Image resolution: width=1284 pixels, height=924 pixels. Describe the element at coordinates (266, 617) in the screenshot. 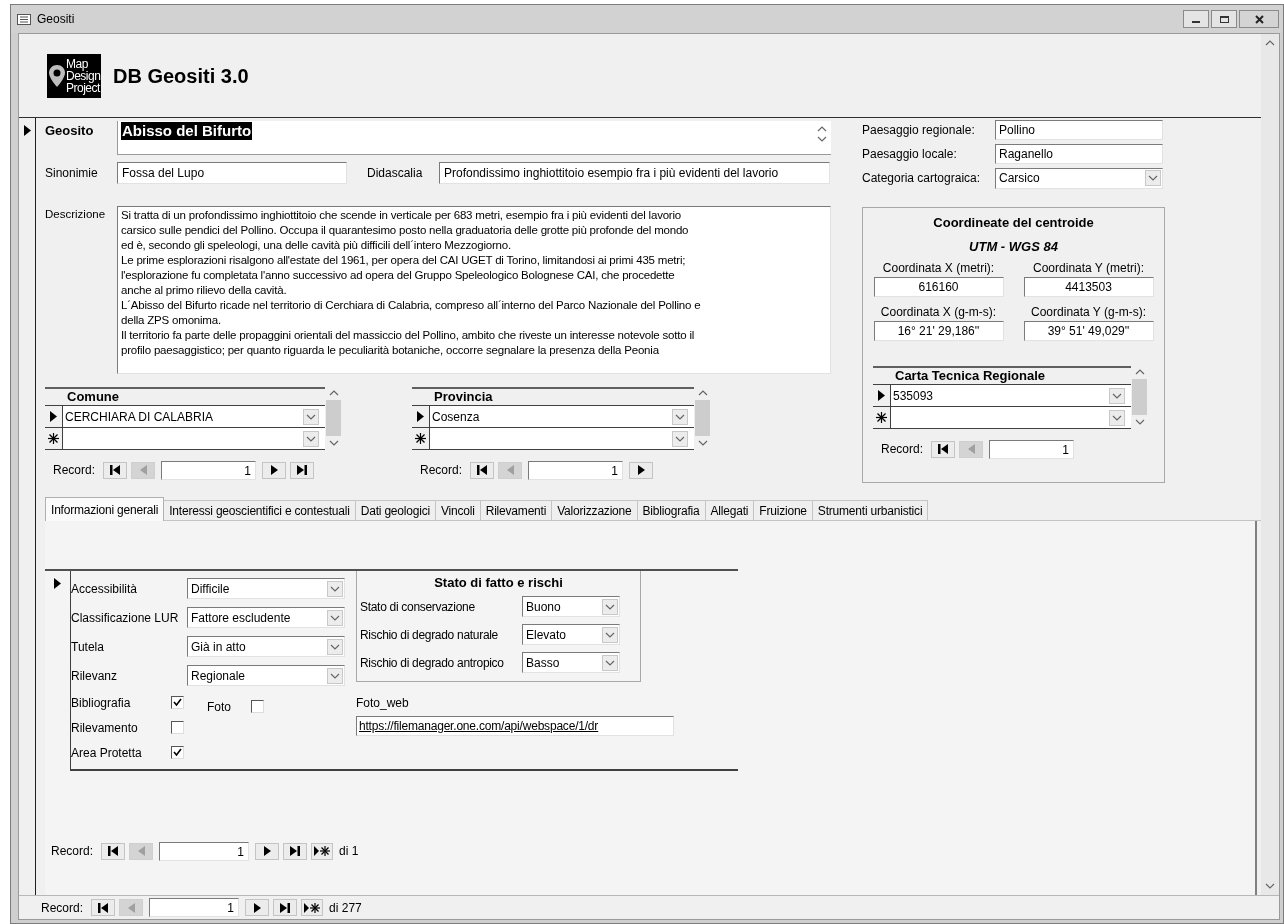

I see `dropdown-field: Fattore escludente` at that location.